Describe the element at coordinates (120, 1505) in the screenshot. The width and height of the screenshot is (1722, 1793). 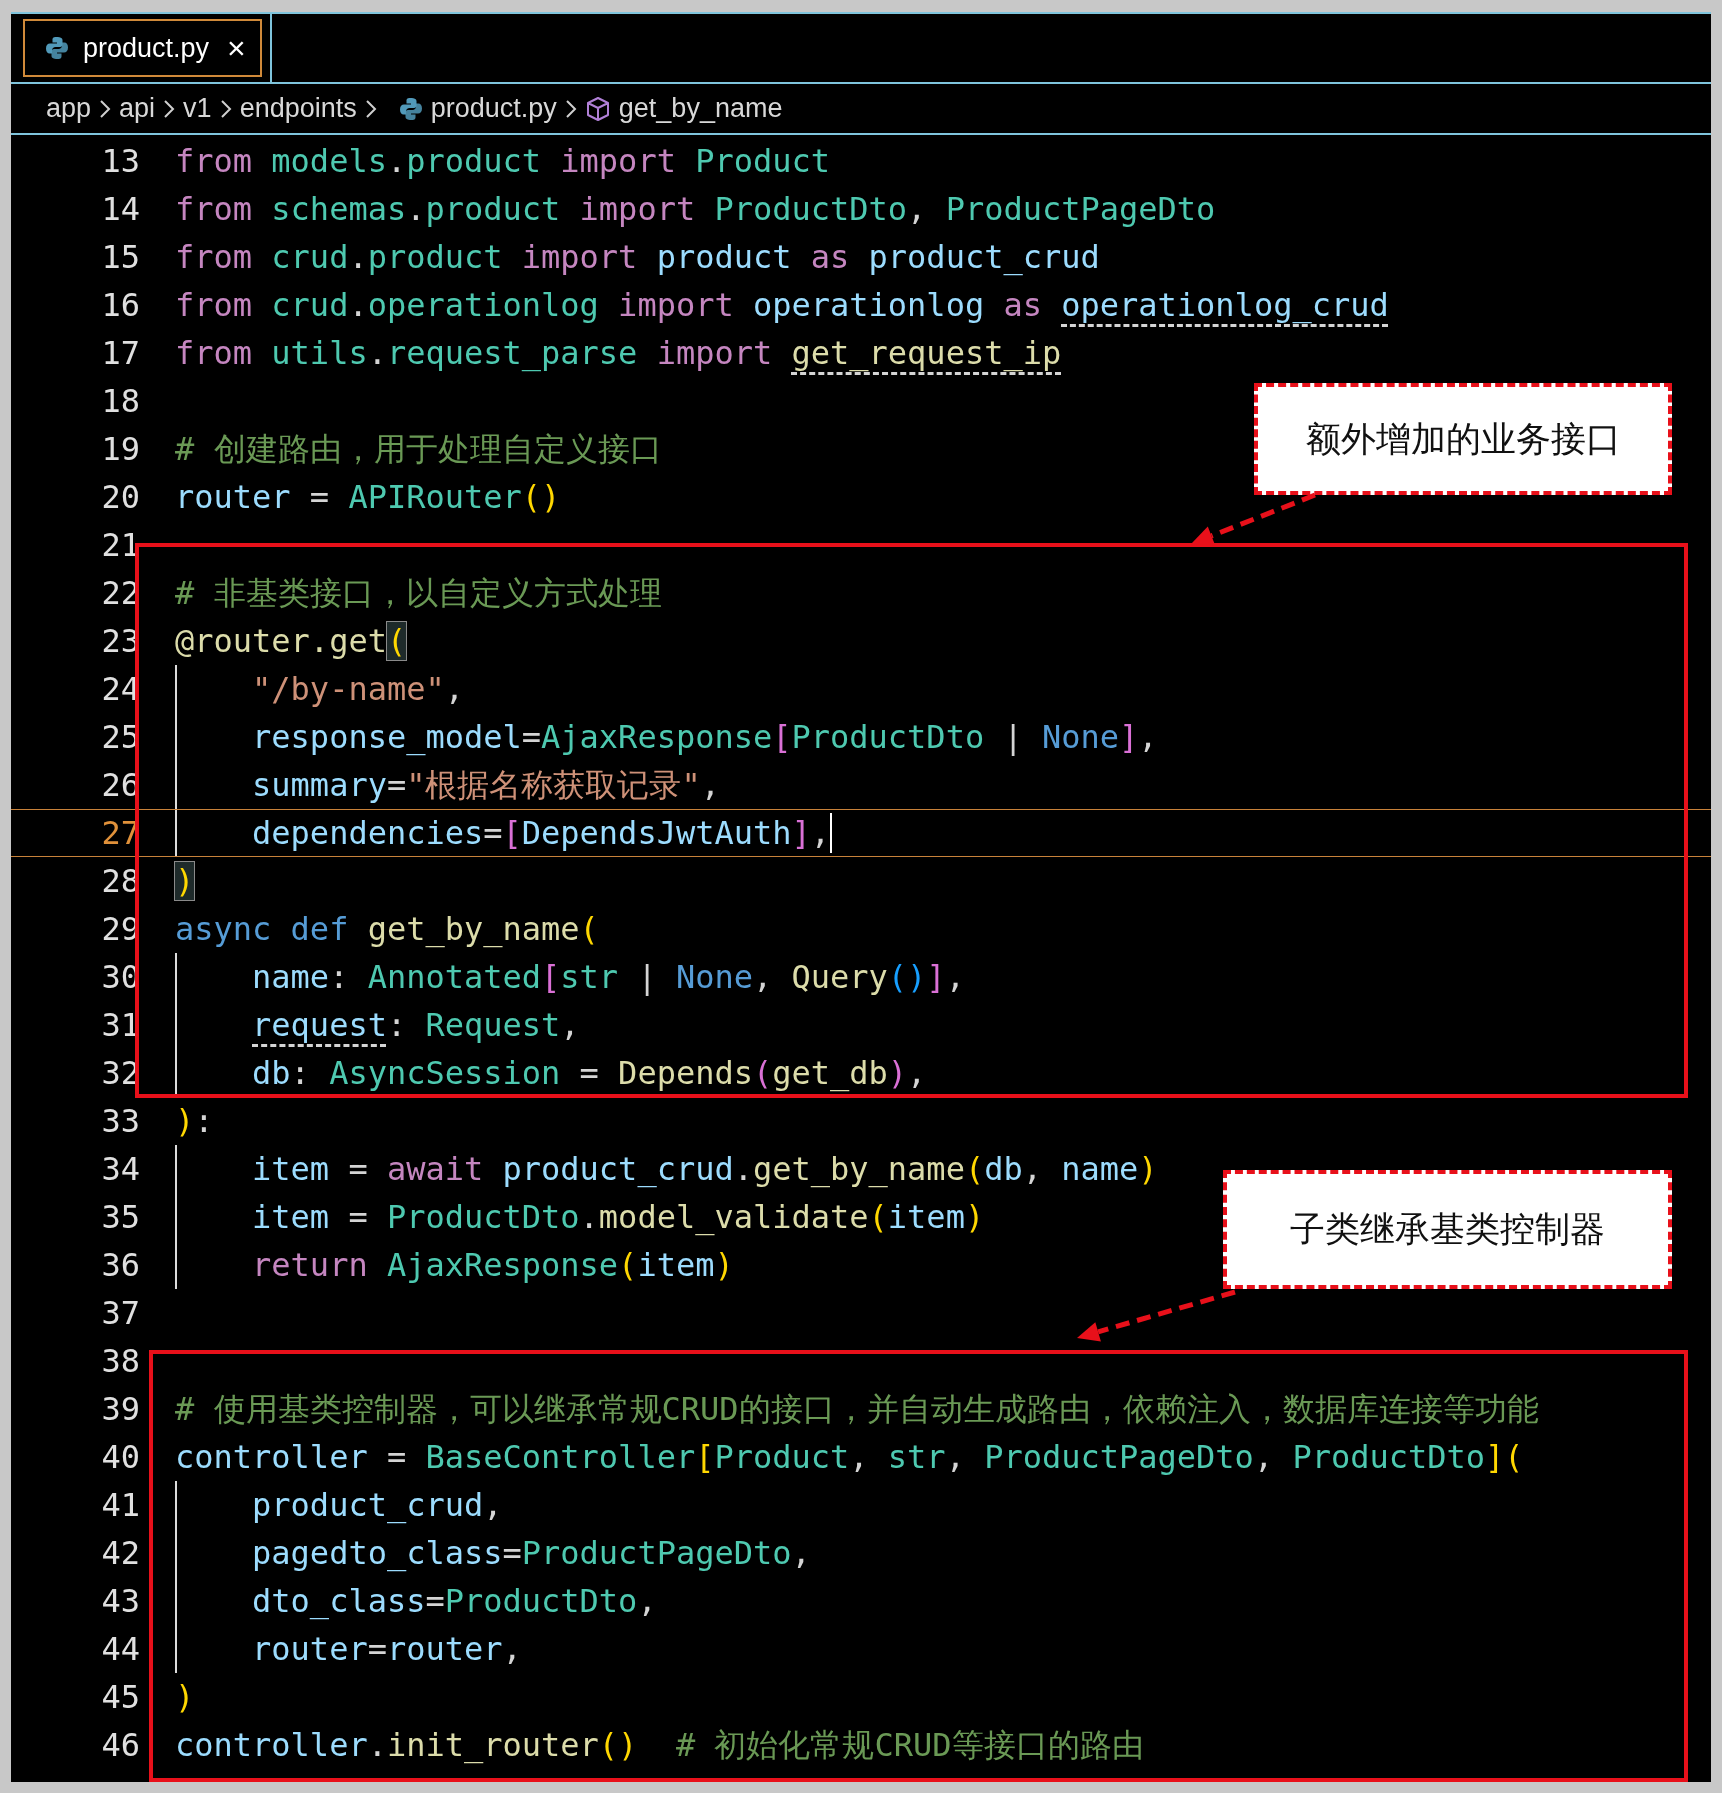
I see `line-number: 41` at that location.